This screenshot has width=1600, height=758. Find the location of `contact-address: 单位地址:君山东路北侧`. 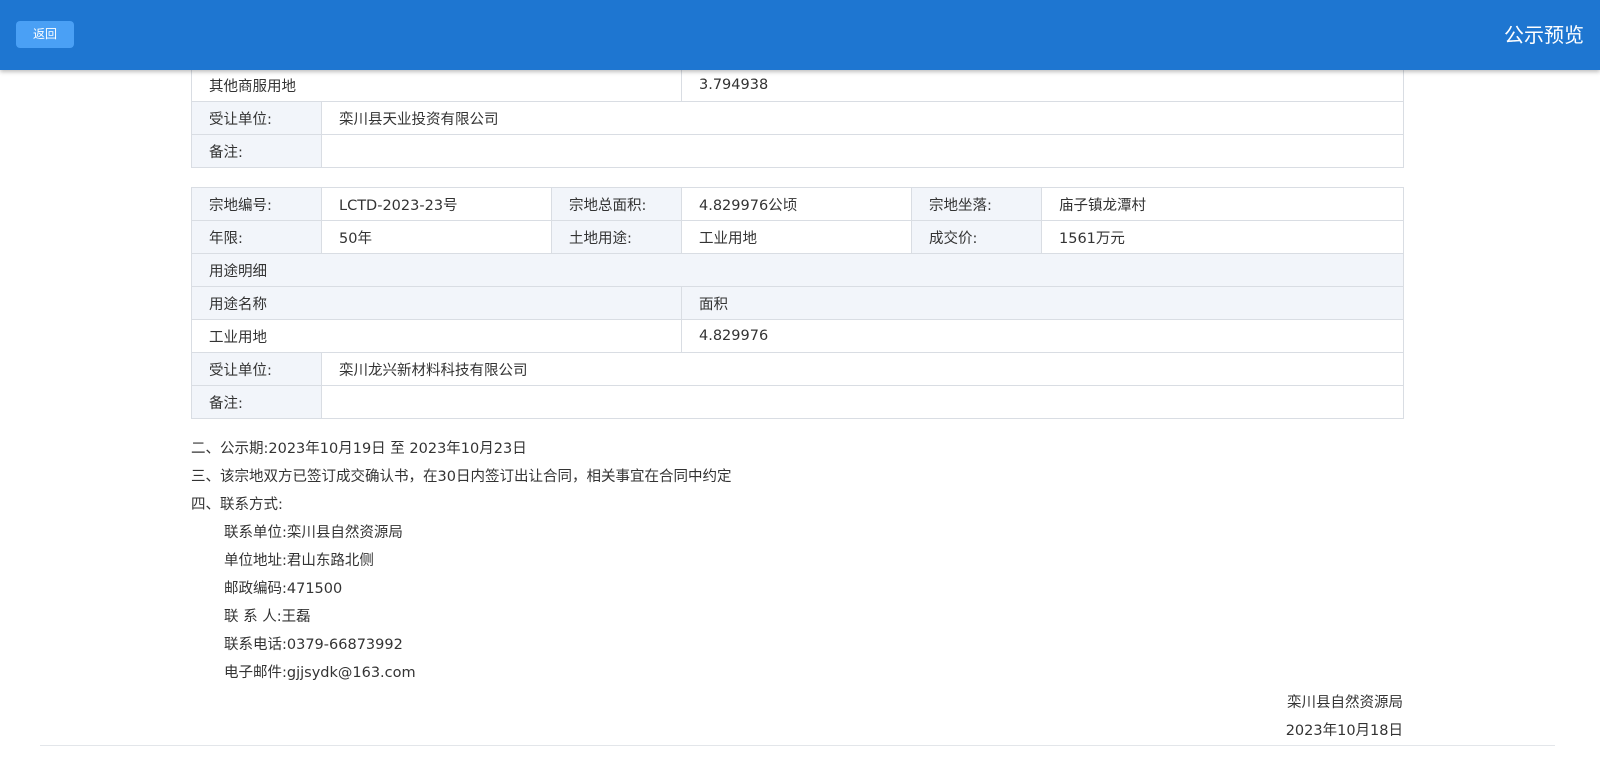

contact-address: 单位地址:君山东路北侧 is located at coordinates (299, 561).